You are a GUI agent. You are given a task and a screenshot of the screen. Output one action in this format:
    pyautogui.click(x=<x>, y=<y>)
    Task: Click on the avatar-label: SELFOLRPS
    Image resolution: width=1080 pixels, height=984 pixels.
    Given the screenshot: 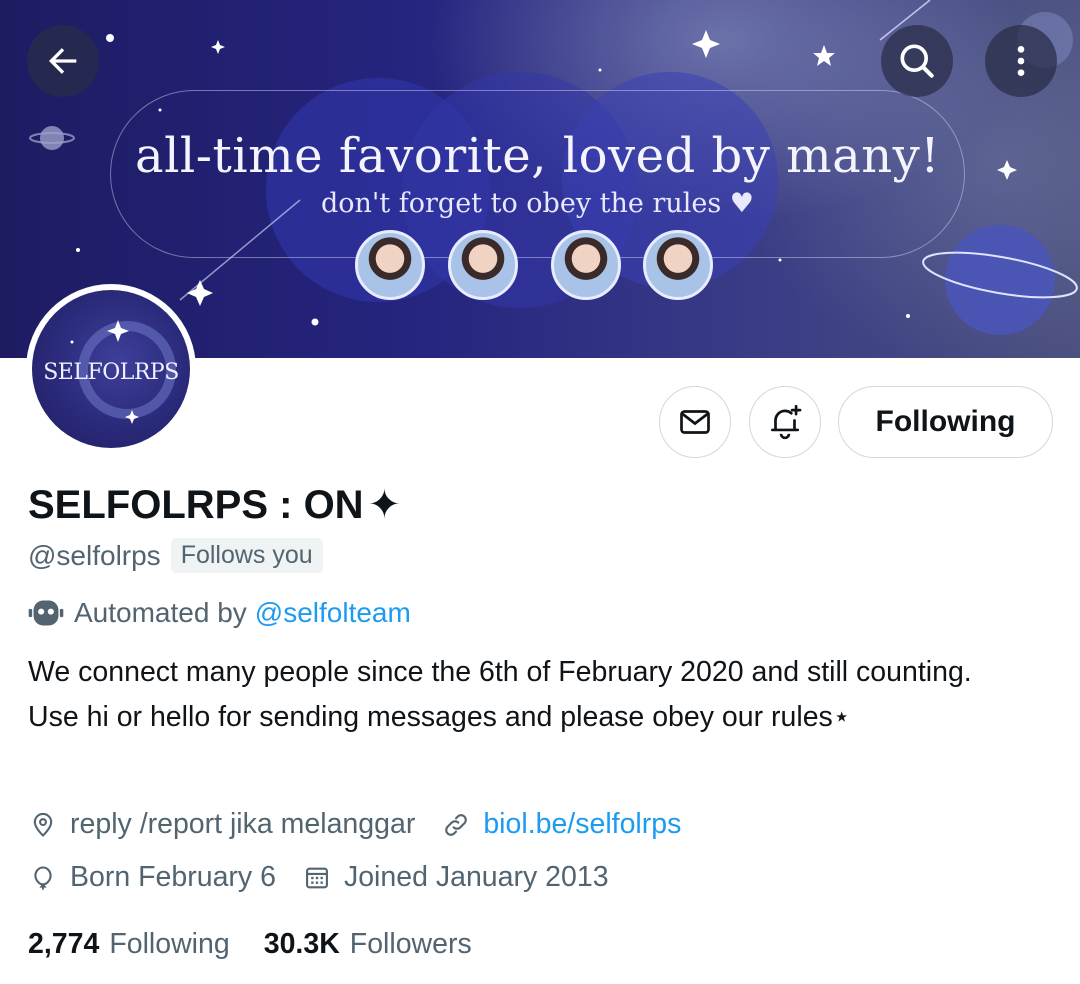 What is the action you would take?
    pyautogui.click(x=111, y=372)
    